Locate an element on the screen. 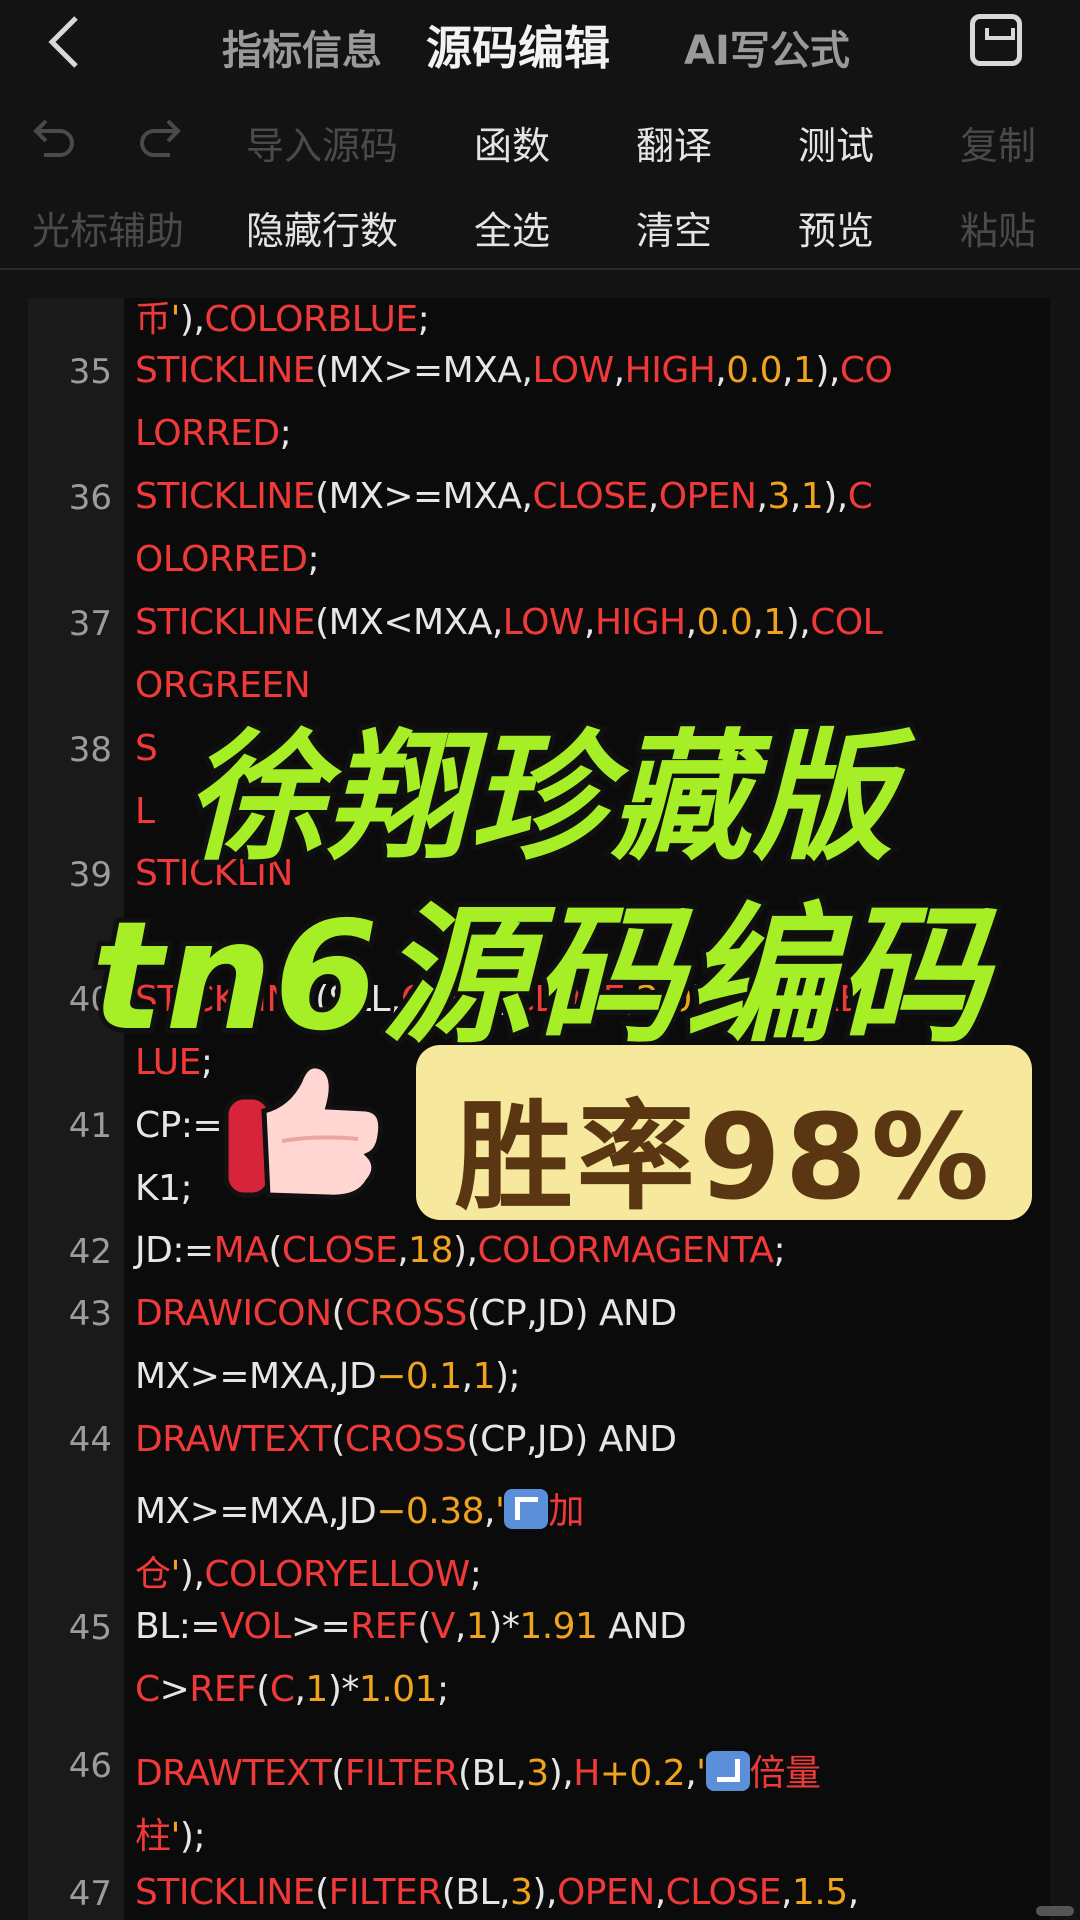 The width and height of the screenshot is (1080, 1920). back-icon is located at coordinates (64, 42).